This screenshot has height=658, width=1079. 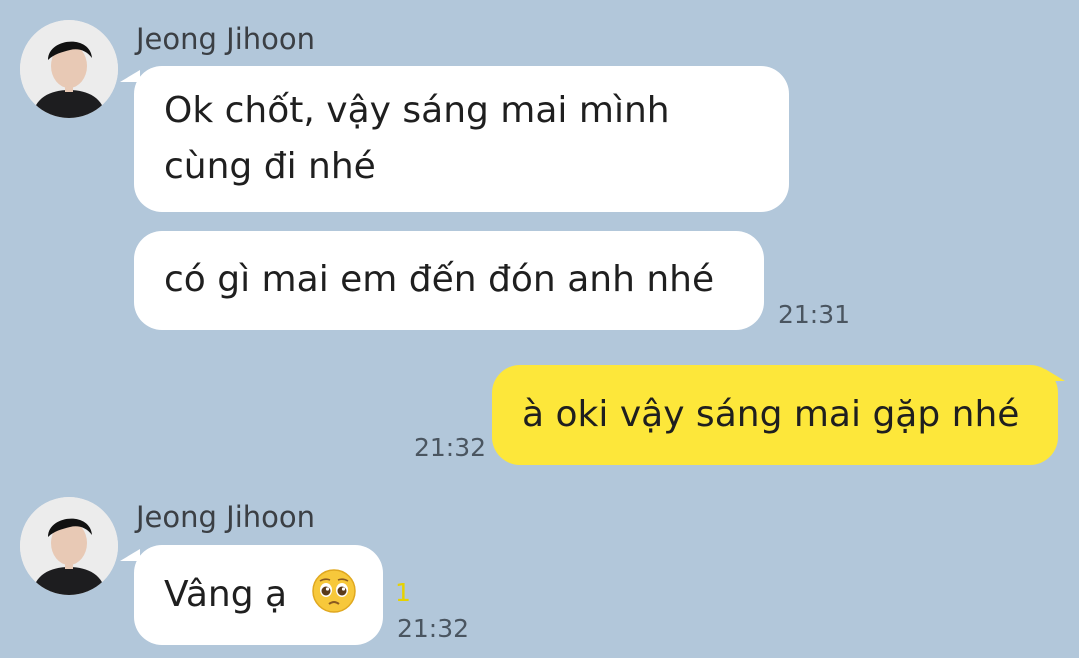 What do you see at coordinates (417, 110) in the screenshot?
I see `message-text-line: Ok chốt, vậy sáng mai mình` at bounding box center [417, 110].